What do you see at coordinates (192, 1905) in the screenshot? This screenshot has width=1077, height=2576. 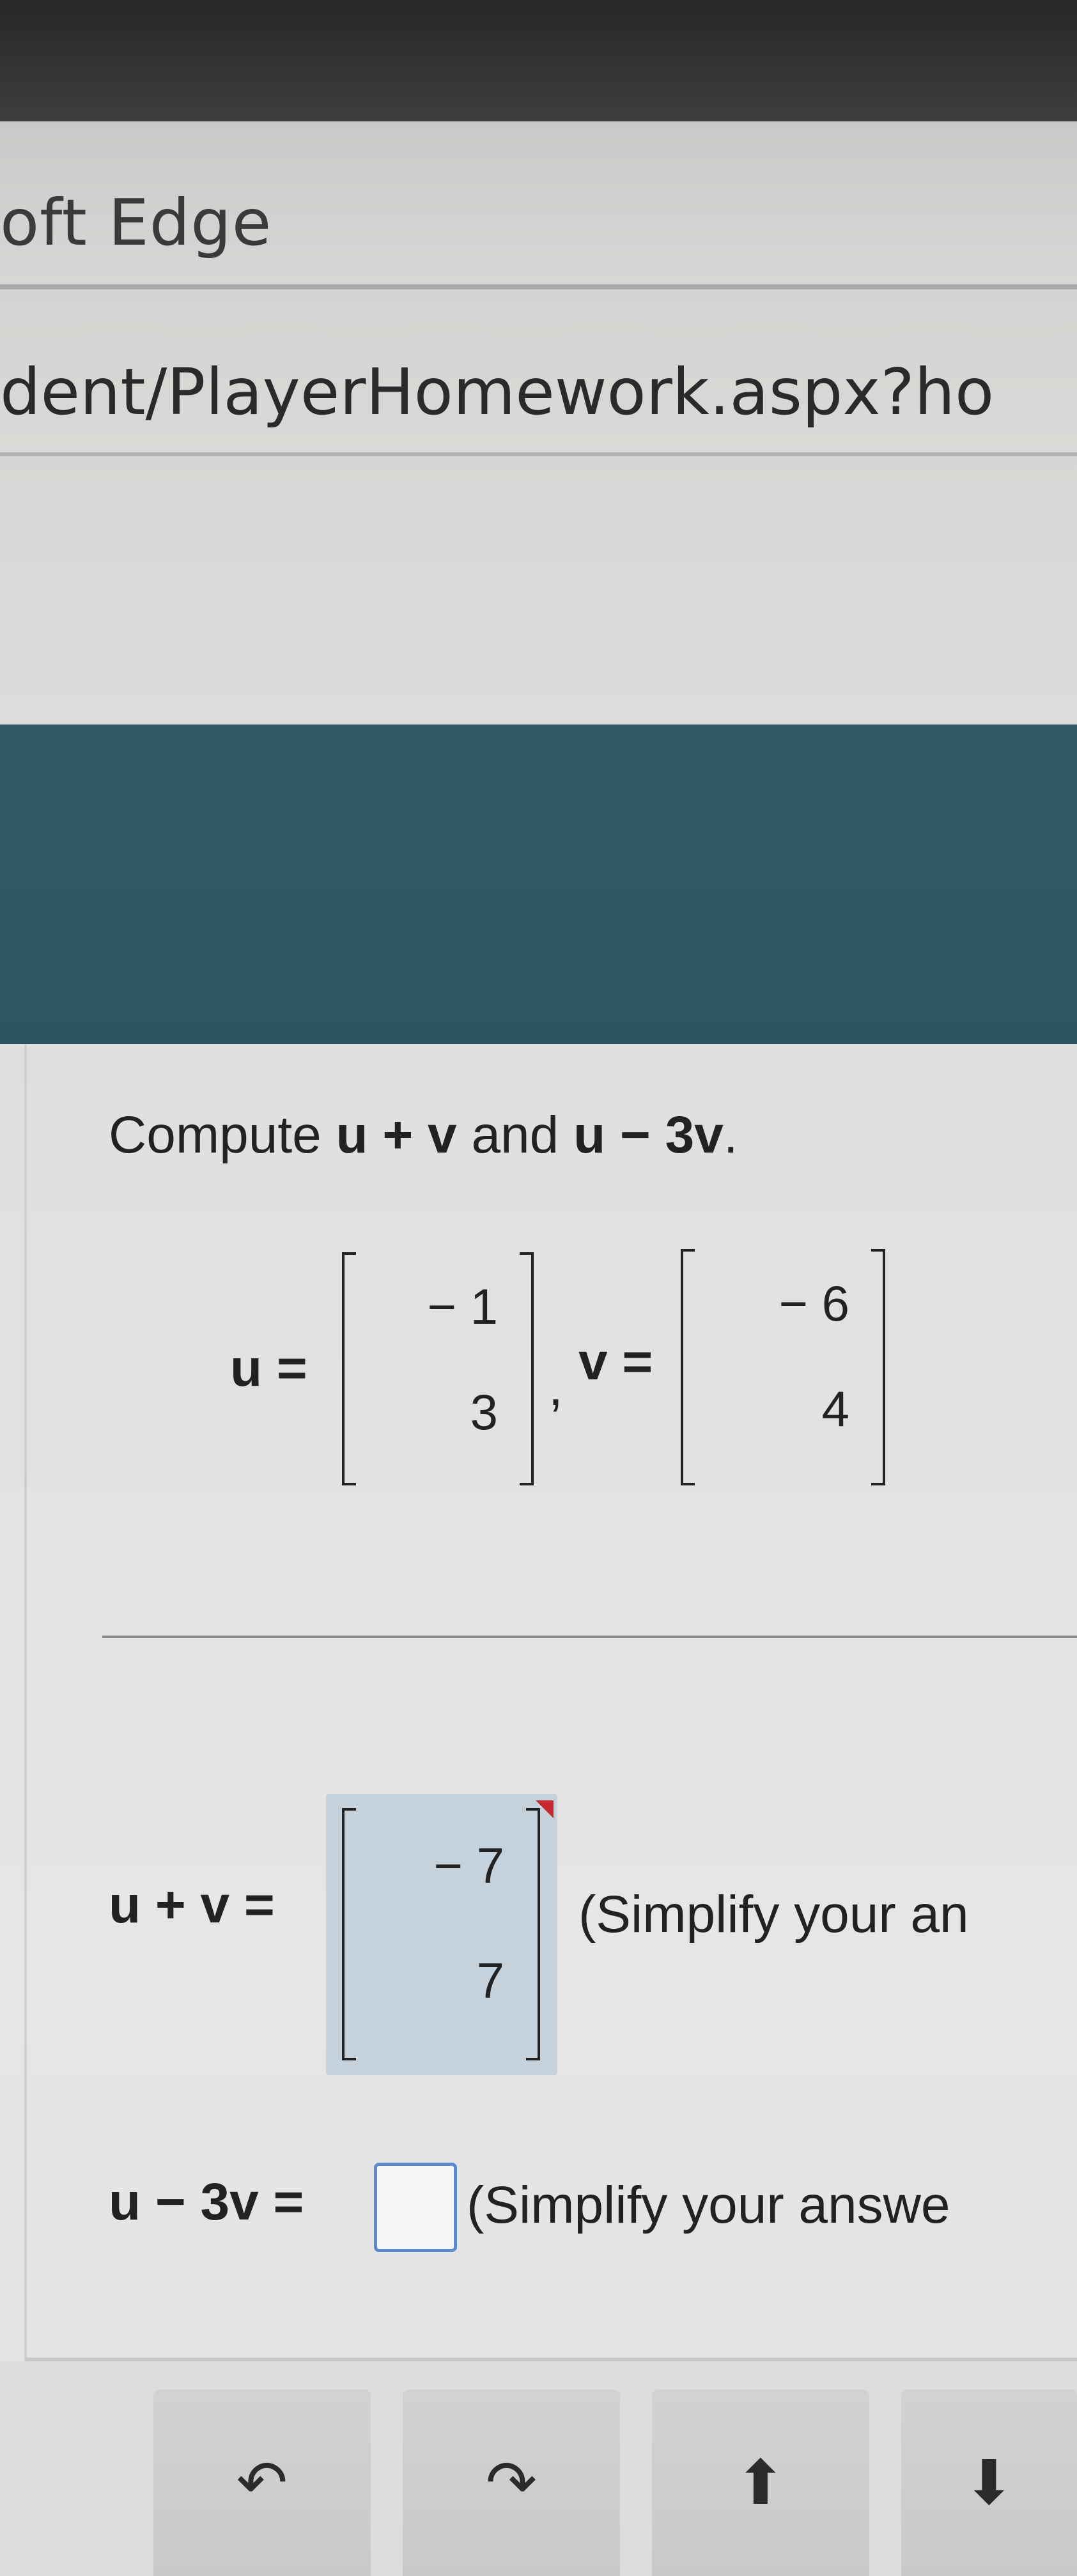 I see `sum-label: u + v =` at bounding box center [192, 1905].